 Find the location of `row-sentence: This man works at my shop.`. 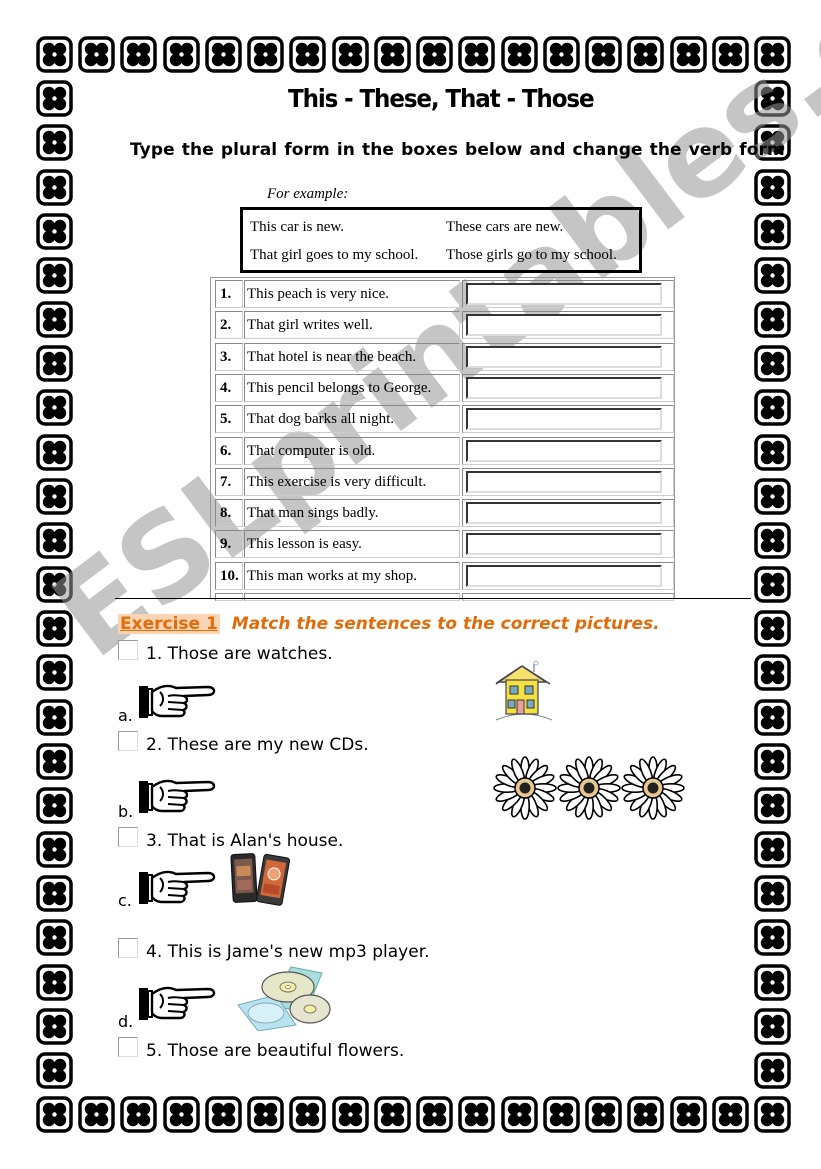

row-sentence: This man works at my shop. is located at coordinates (352, 575).